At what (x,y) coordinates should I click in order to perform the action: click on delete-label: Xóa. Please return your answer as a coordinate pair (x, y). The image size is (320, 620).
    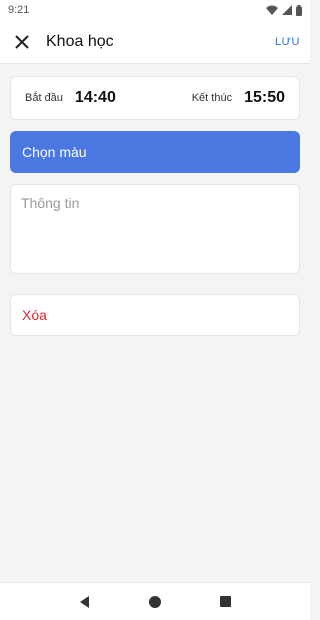
    Looking at the image, I should click on (34, 315).